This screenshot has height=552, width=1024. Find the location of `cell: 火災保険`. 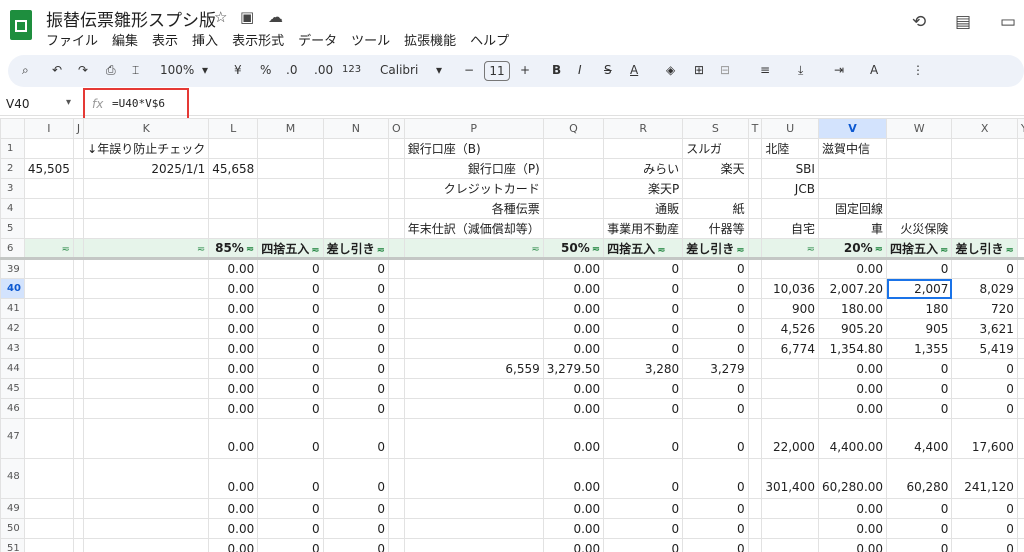

cell: 火災保険 is located at coordinates (919, 228).